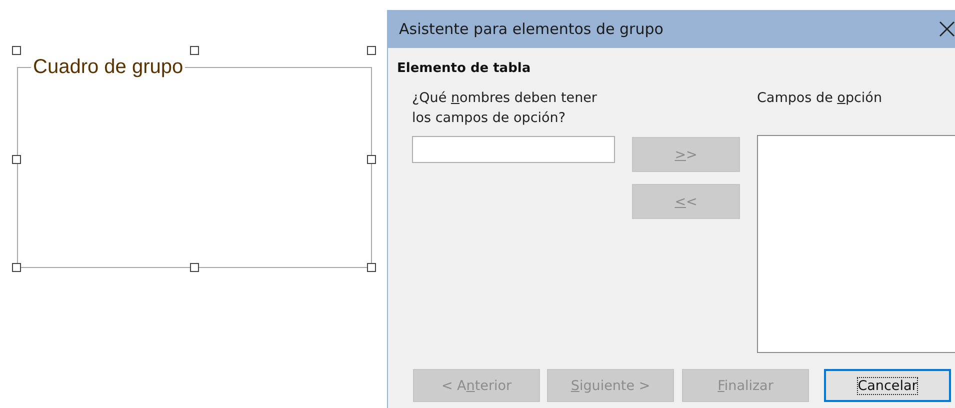  I want to click on window-title: Asistente para elementos de grupo, so click(531, 29).